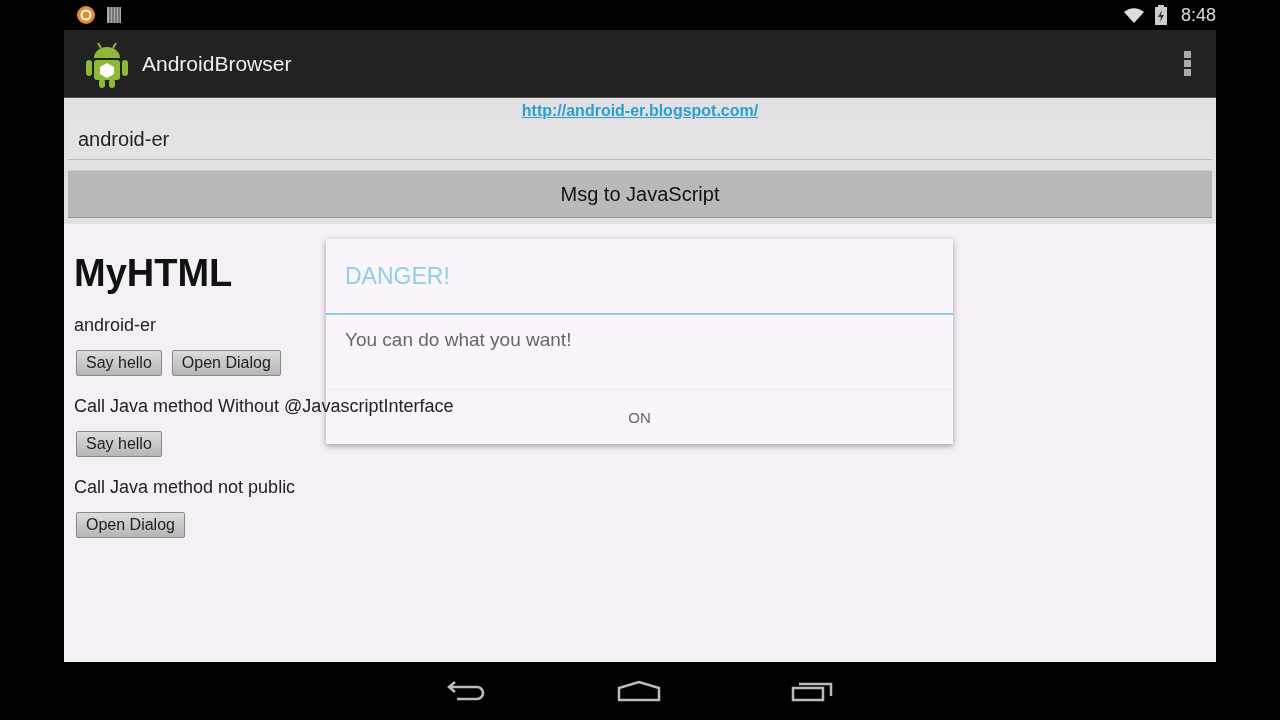  Describe the element at coordinates (639, 691) in the screenshot. I see `home-icon` at that location.